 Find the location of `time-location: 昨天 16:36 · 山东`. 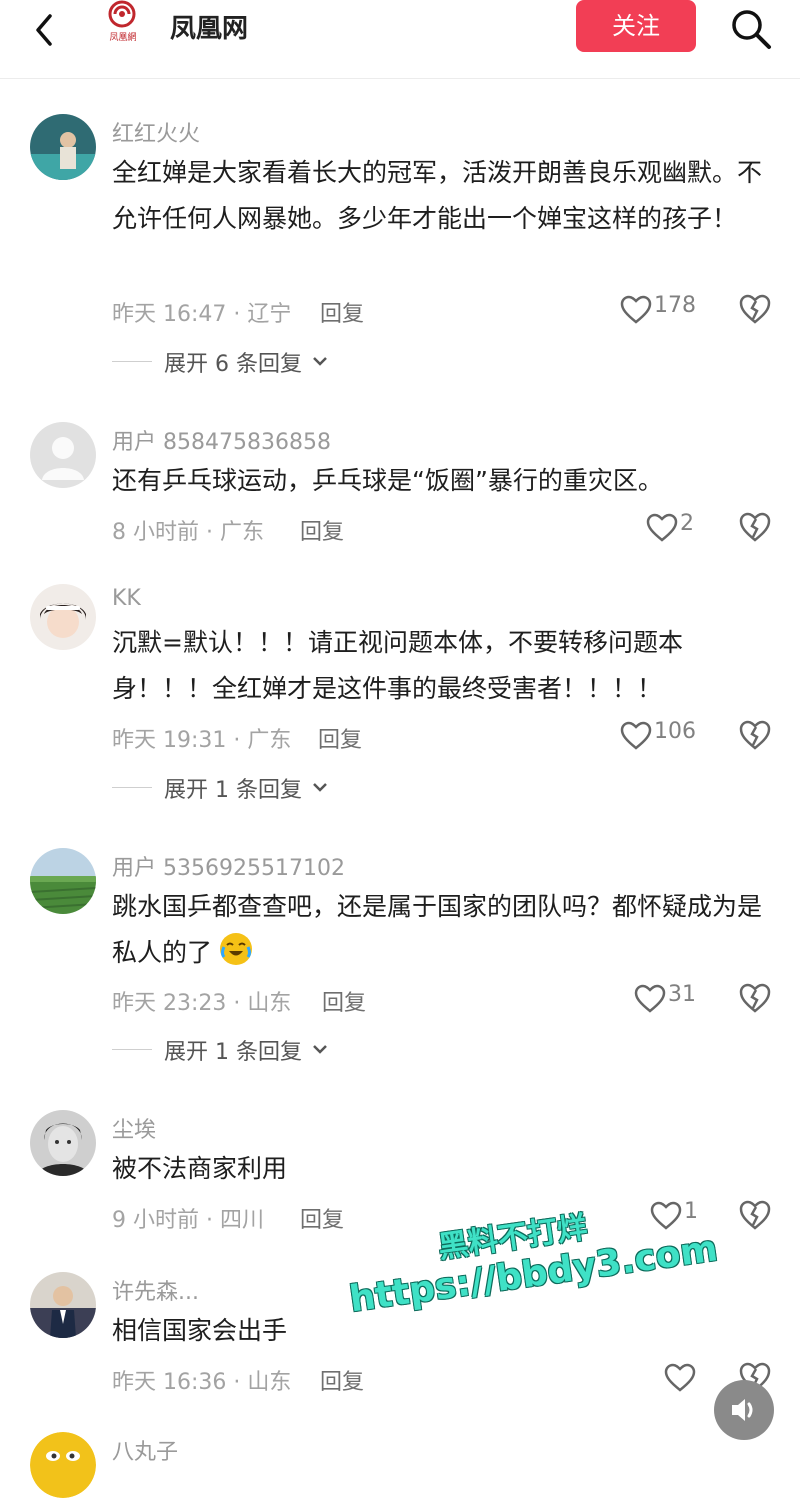

time-location: 昨天 16:36 · 山东 is located at coordinates (202, 1382).